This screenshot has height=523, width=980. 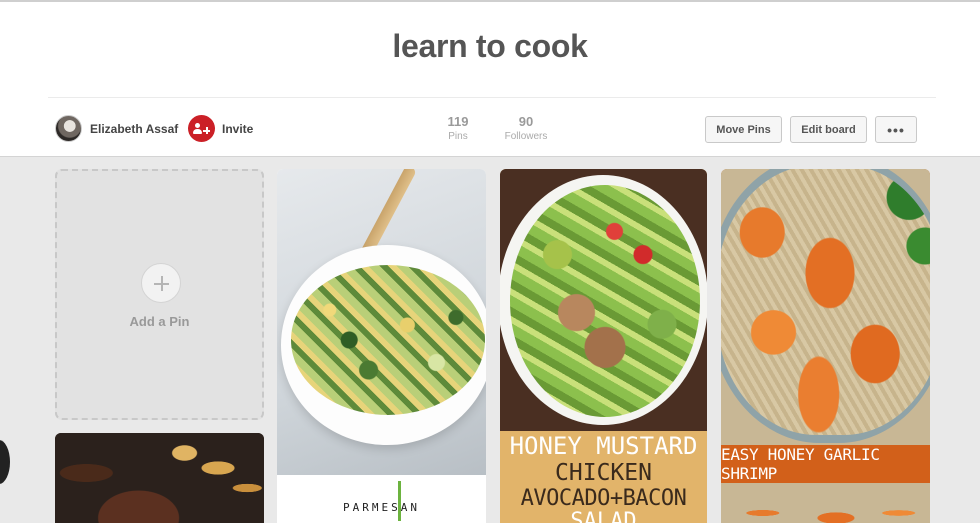 What do you see at coordinates (603, 446) in the screenshot?
I see `pin-overlay-line: HONEY MUSTARD` at bounding box center [603, 446].